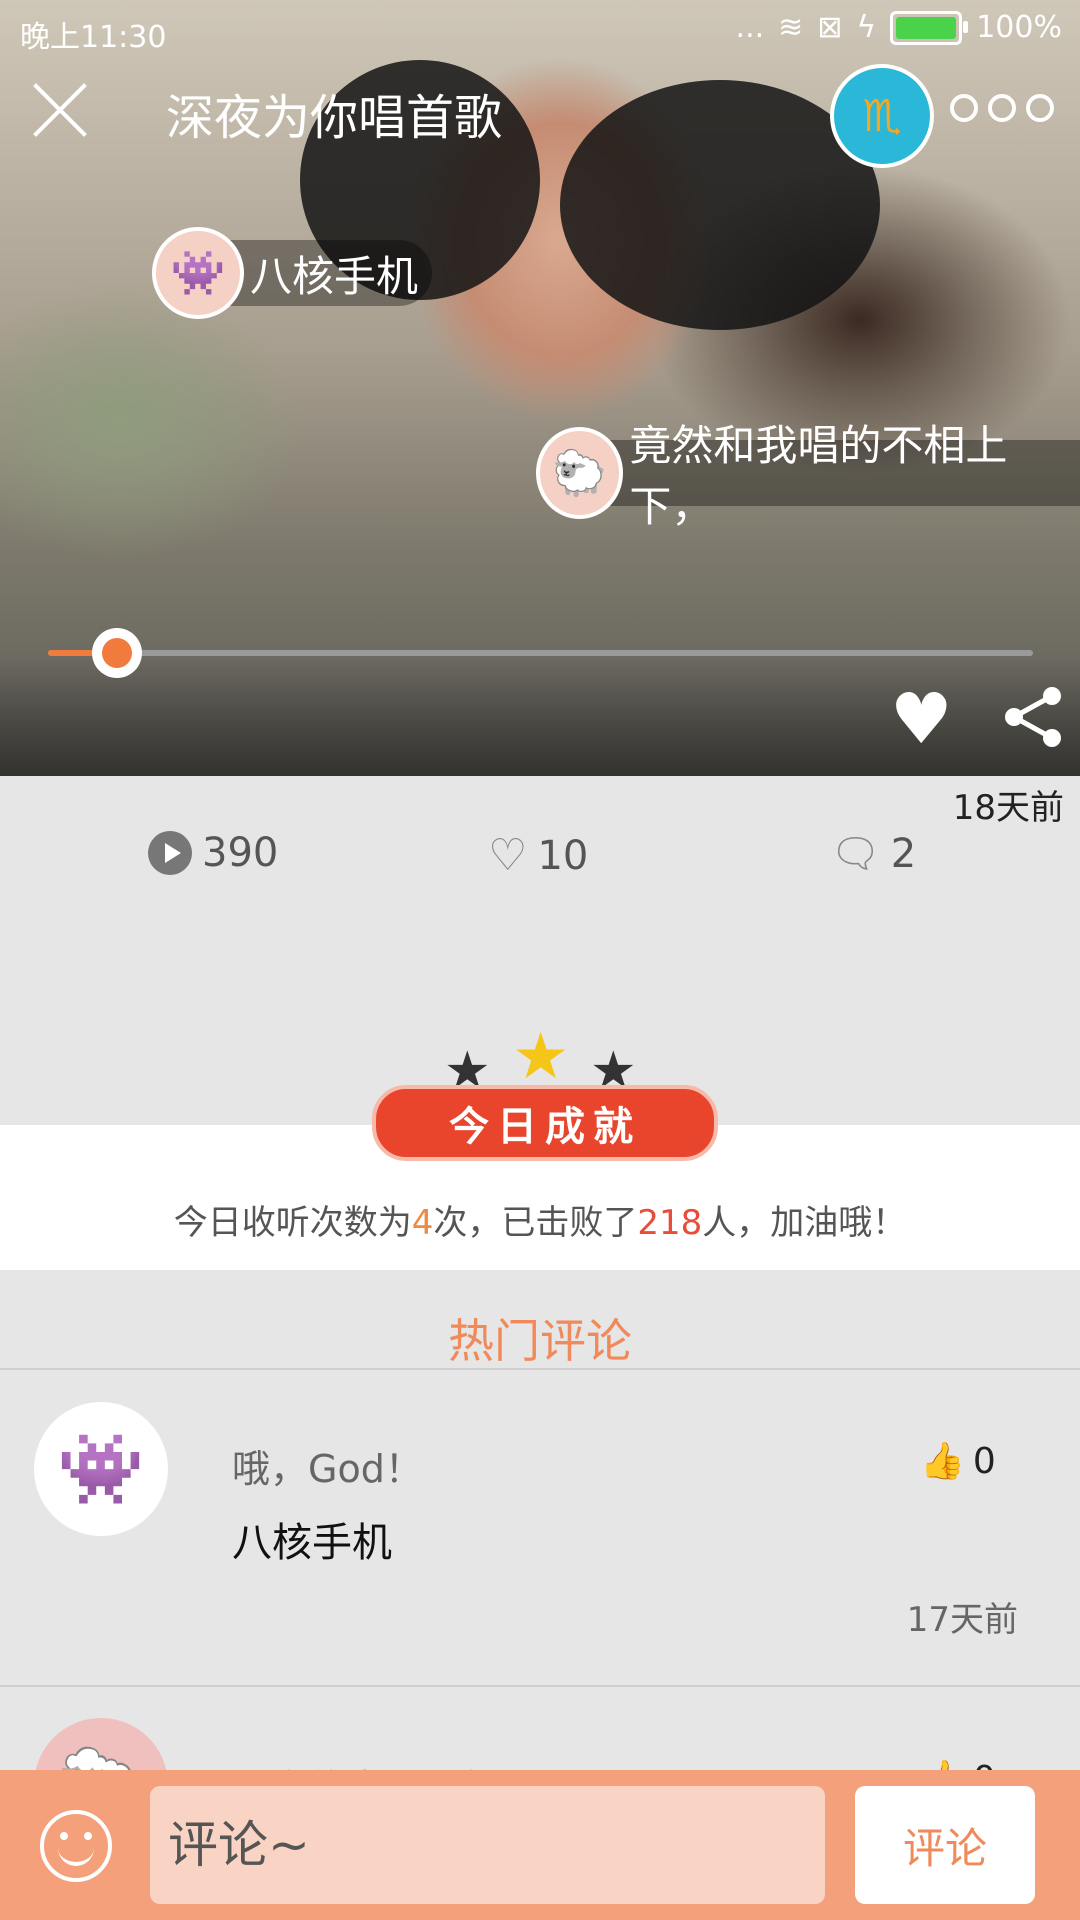 The height and width of the screenshot is (1920, 1080). I want to click on post-stats: 390 ♡ 10 🗨 2, so click(540, 865).